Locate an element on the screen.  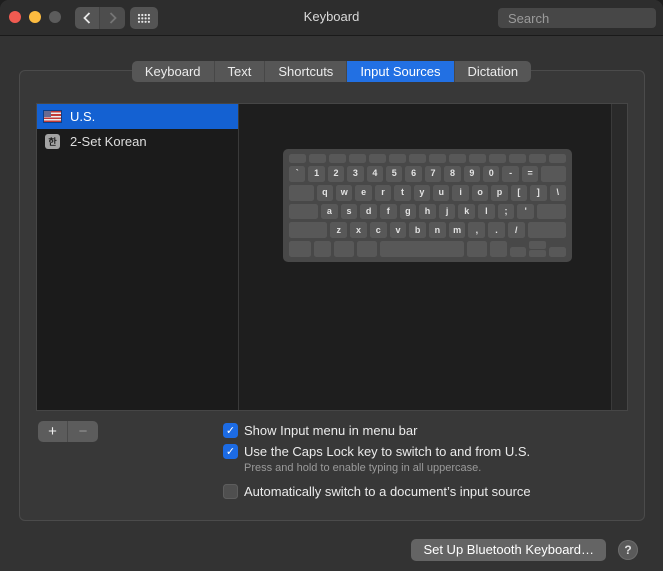
close-button is located at coordinates (15, 17).